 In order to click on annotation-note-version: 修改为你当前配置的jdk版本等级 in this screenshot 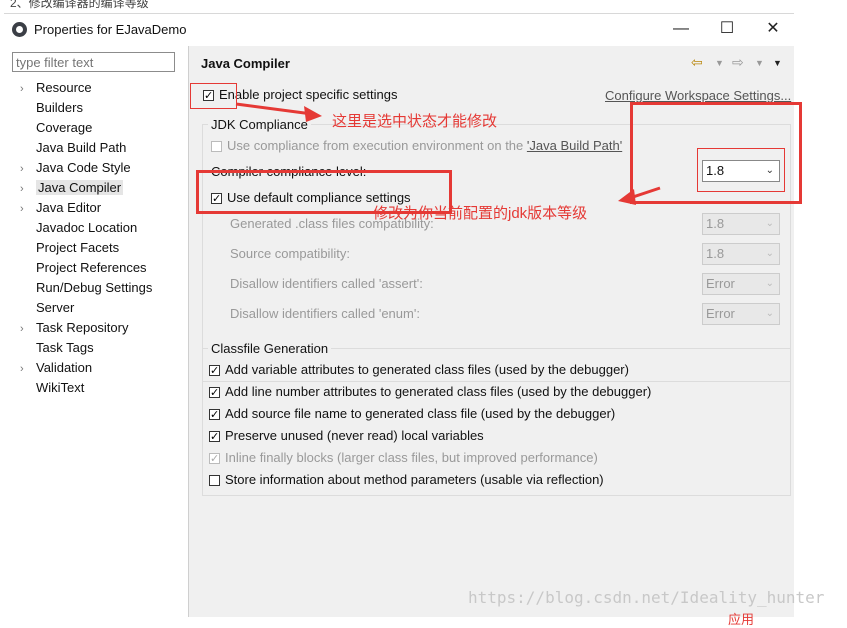, I will do `click(480, 213)`.